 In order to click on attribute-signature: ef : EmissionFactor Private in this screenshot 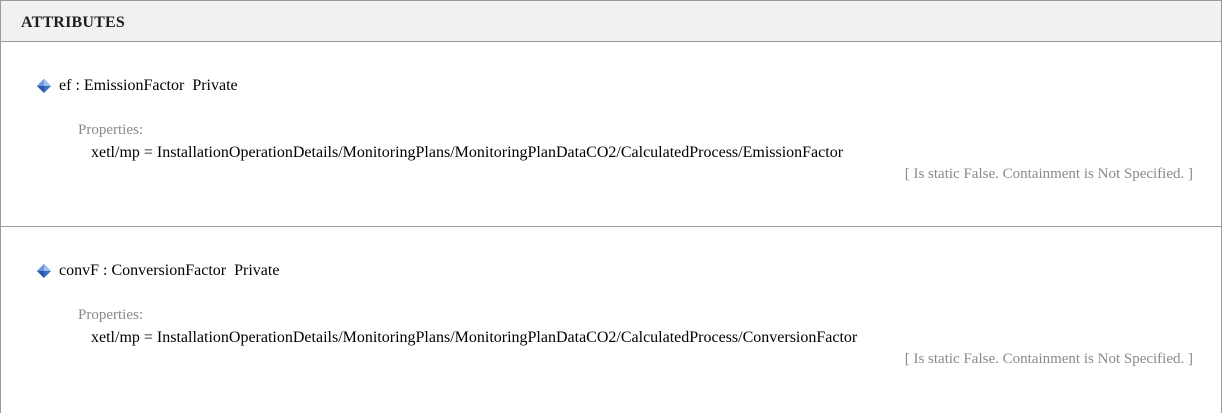, I will do `click(137, 86)`.